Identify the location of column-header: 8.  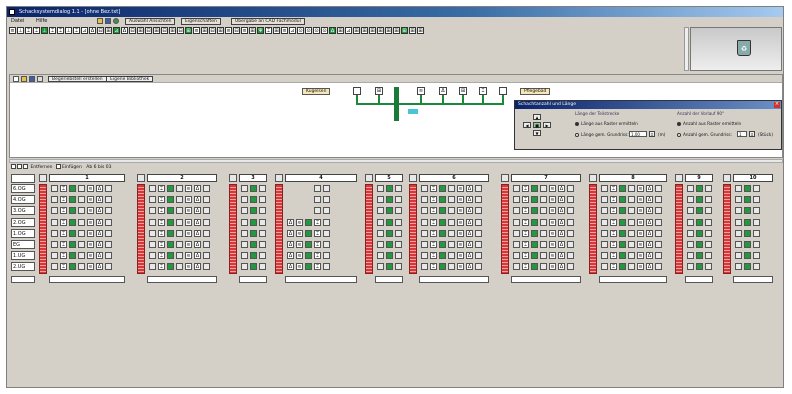
(633, 178).